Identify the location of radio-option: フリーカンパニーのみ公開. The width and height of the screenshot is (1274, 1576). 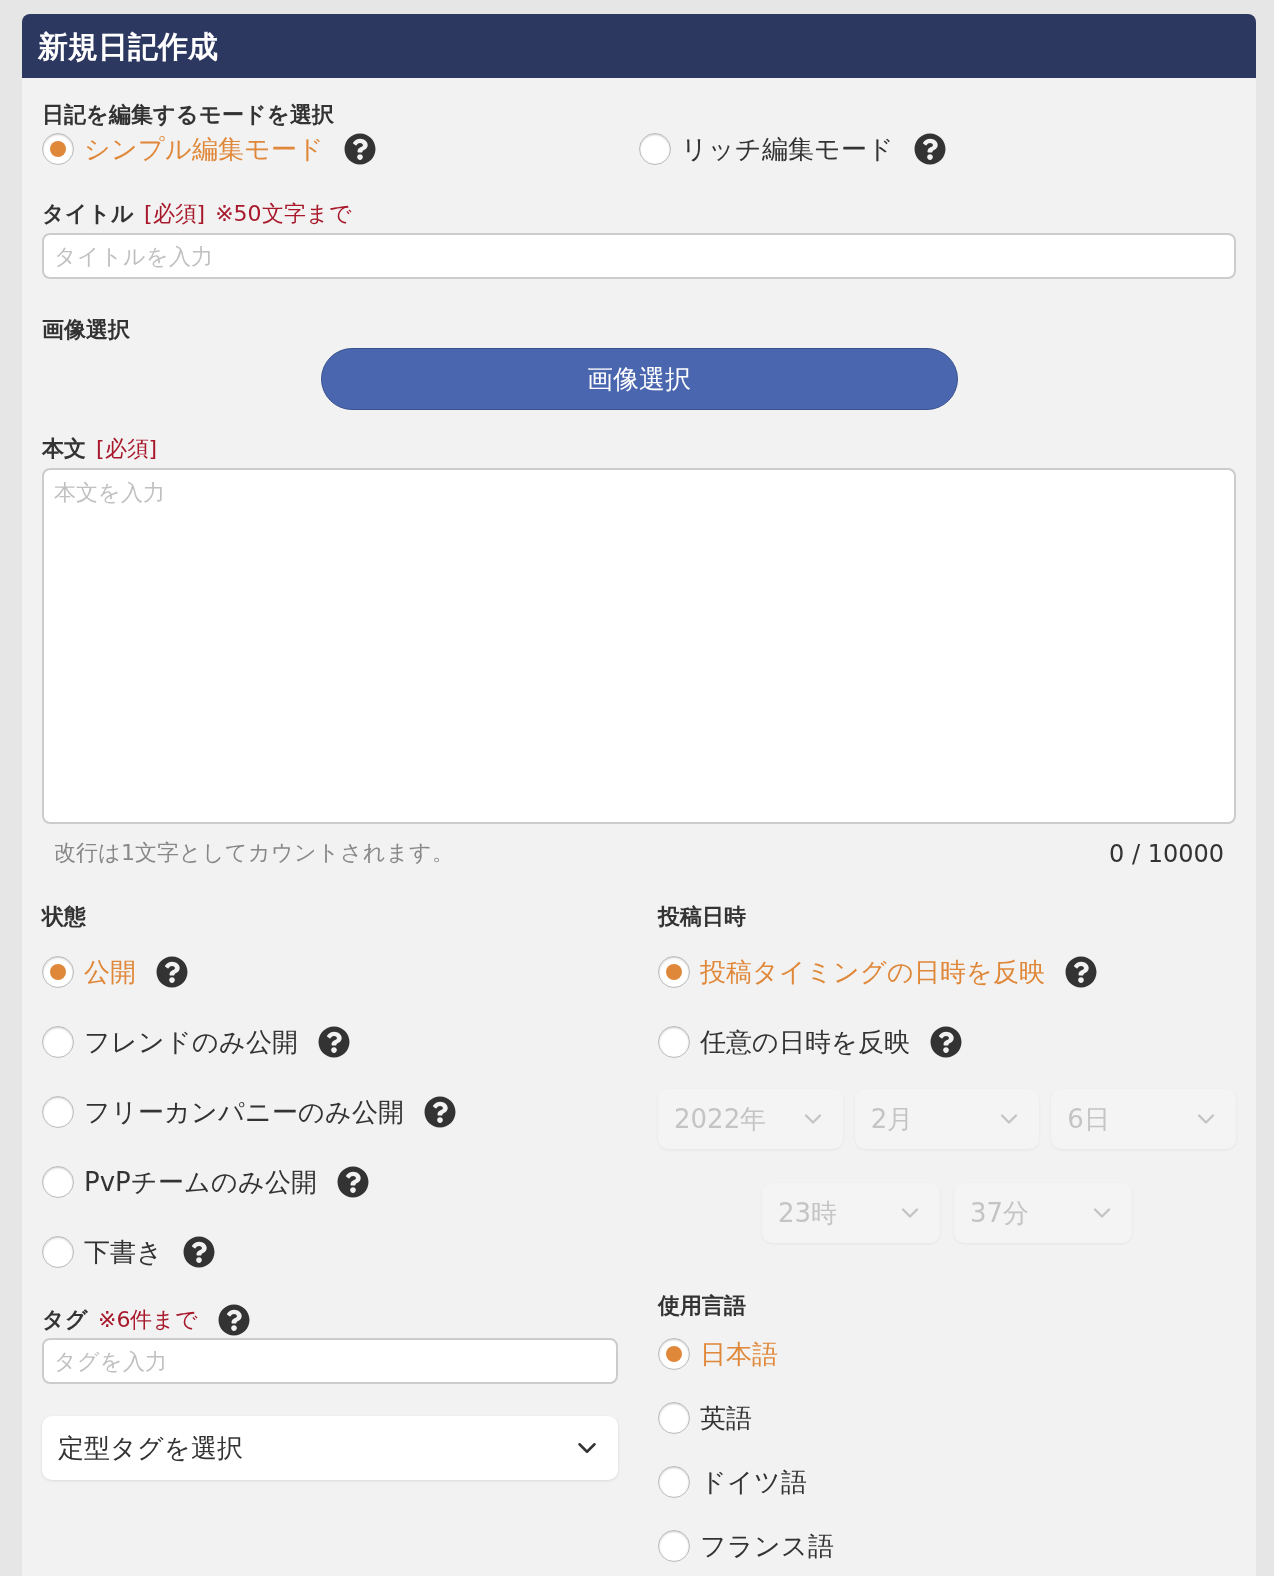
(223, 1112).